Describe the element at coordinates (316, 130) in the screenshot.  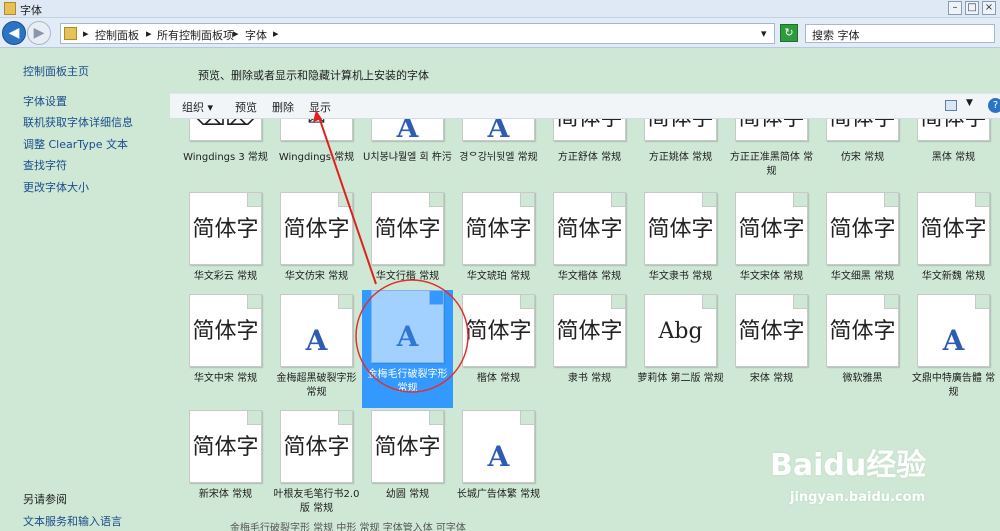
I see `font-preview: ✉` at that location.